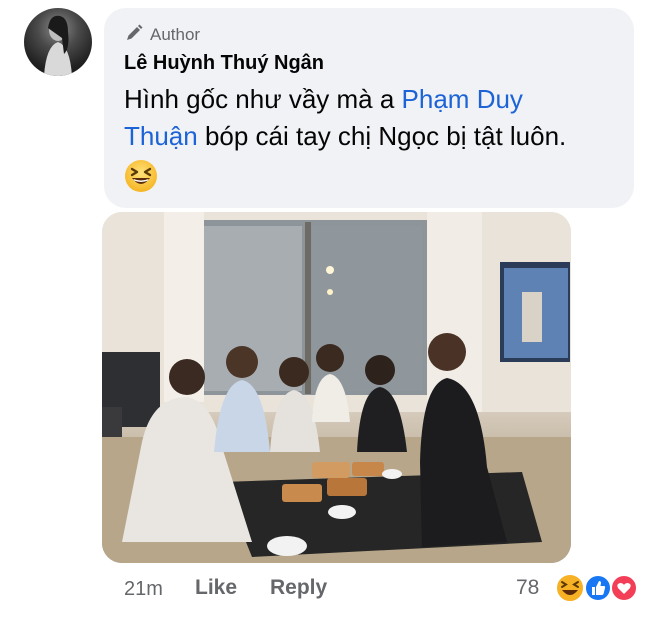  What do you see at coordinates (143, 589) in the screenshot?
I see `comment-timestamp: 21m` at bounding box center [143, 589].